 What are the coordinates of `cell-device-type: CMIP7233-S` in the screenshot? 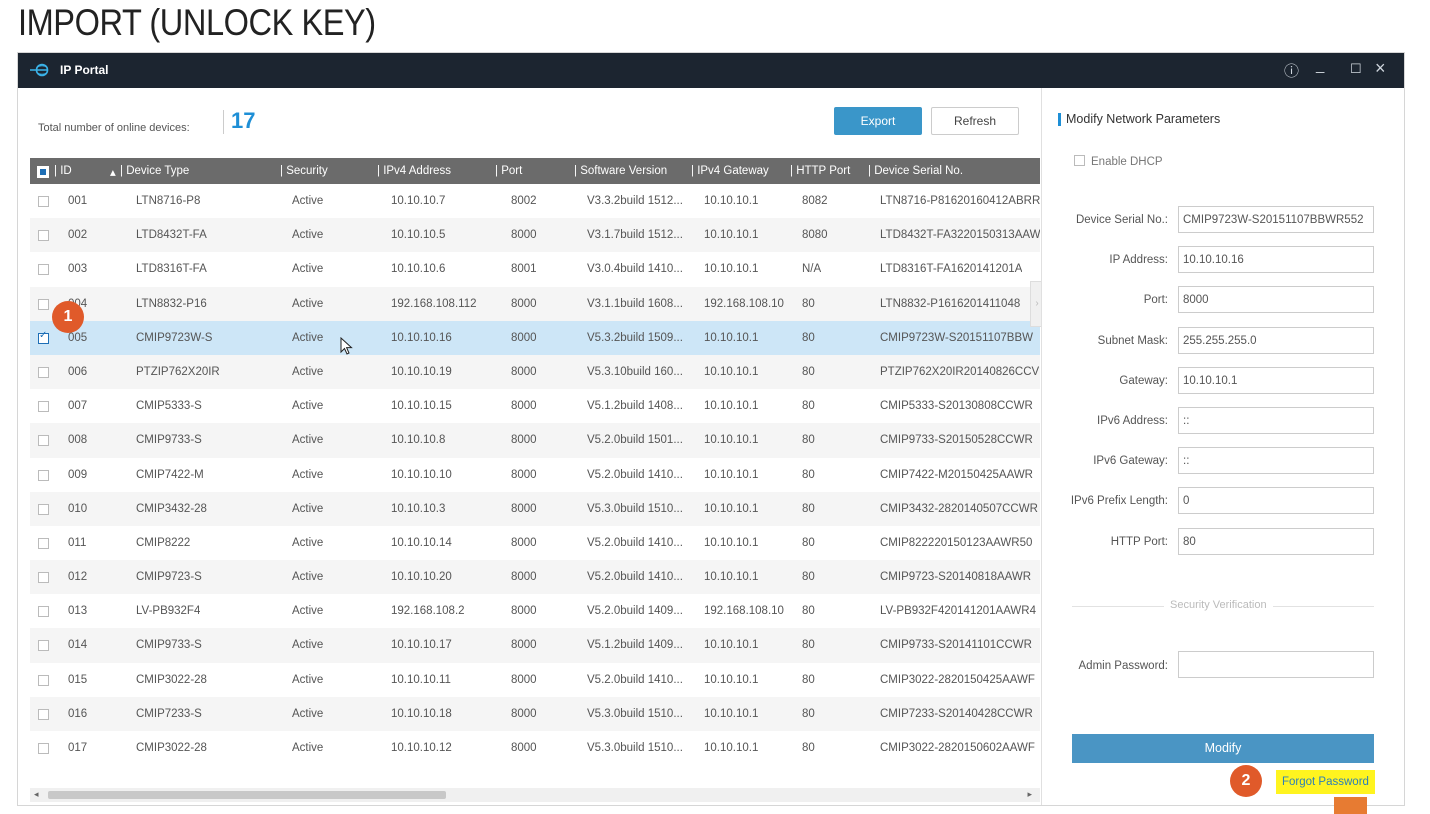 It's located at (169, 713).